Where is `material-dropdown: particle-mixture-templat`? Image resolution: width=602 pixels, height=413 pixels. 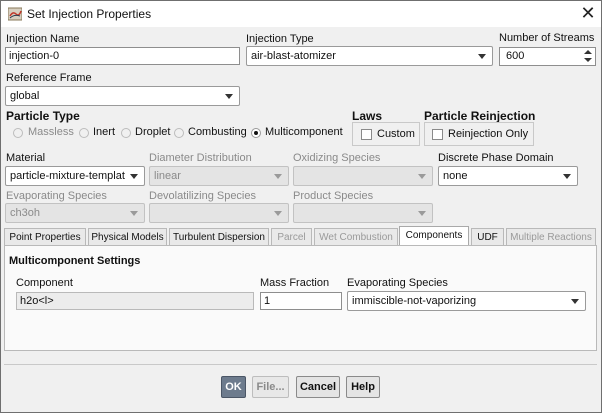
material-dropdown: particle-mixture-templat is located at coordinates (75, 176).